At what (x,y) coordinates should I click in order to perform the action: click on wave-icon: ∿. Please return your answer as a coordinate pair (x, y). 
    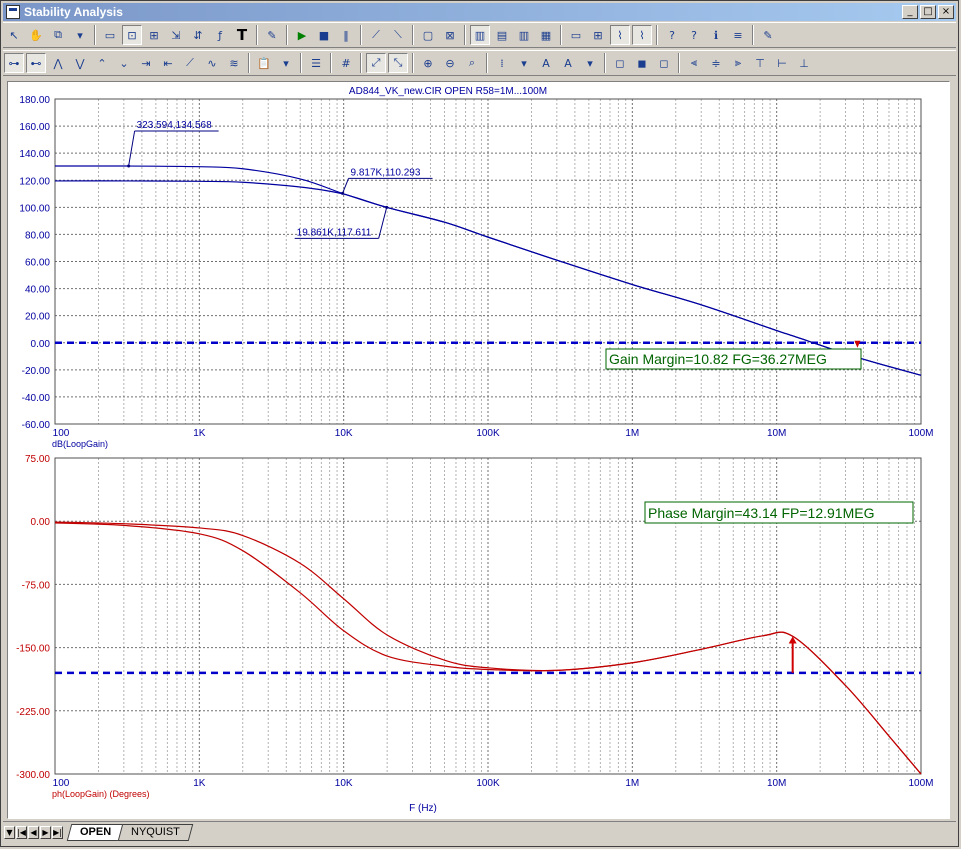
    Looking at the image, I should click on (212, 63).